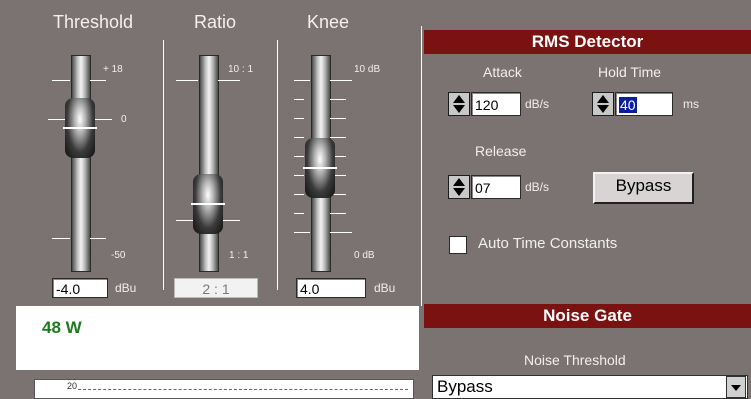 This screenshot has width=751, height=399. Describe the element at coordinates (80, 288) in the screenshot. I see `threshold-value-field: -4.0` at that location.